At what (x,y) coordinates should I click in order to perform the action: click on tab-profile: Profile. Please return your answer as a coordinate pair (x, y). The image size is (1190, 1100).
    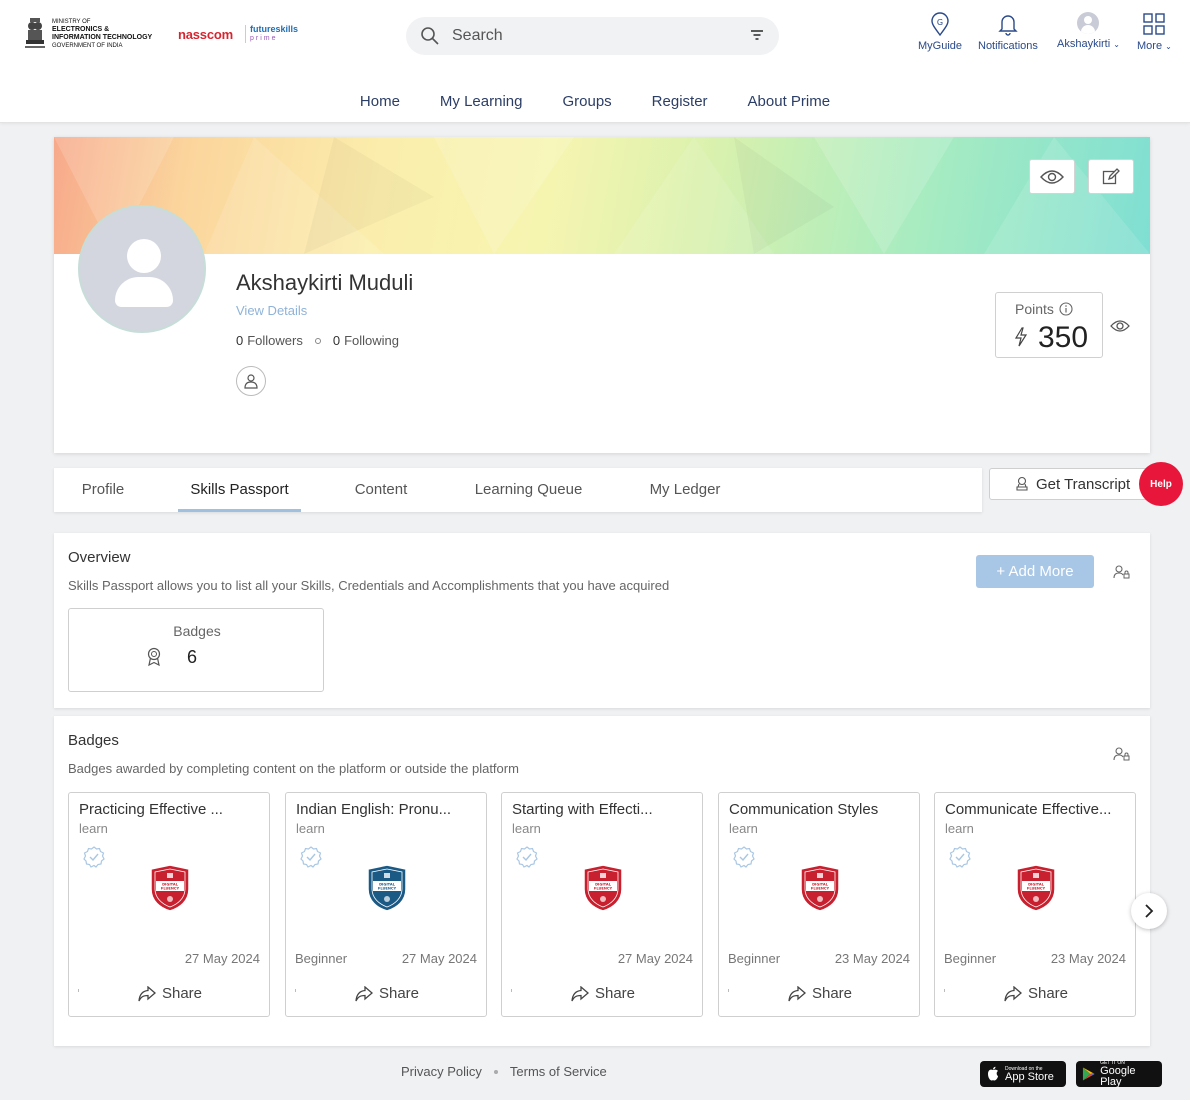
    Looking at the image, I should click on (103, 490).